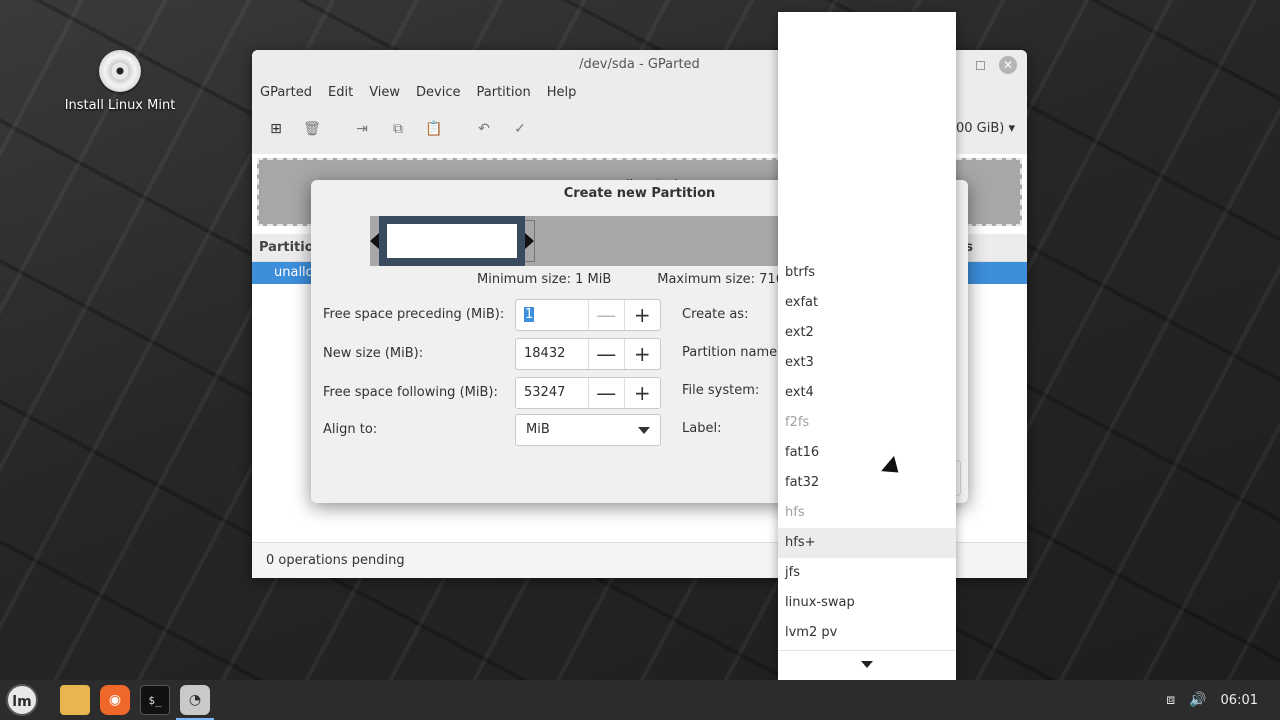 The width and height of the screenshot is (1280, 720). I want to click on desktop-icon-label: Install Linux Mint, so click(120, 105).